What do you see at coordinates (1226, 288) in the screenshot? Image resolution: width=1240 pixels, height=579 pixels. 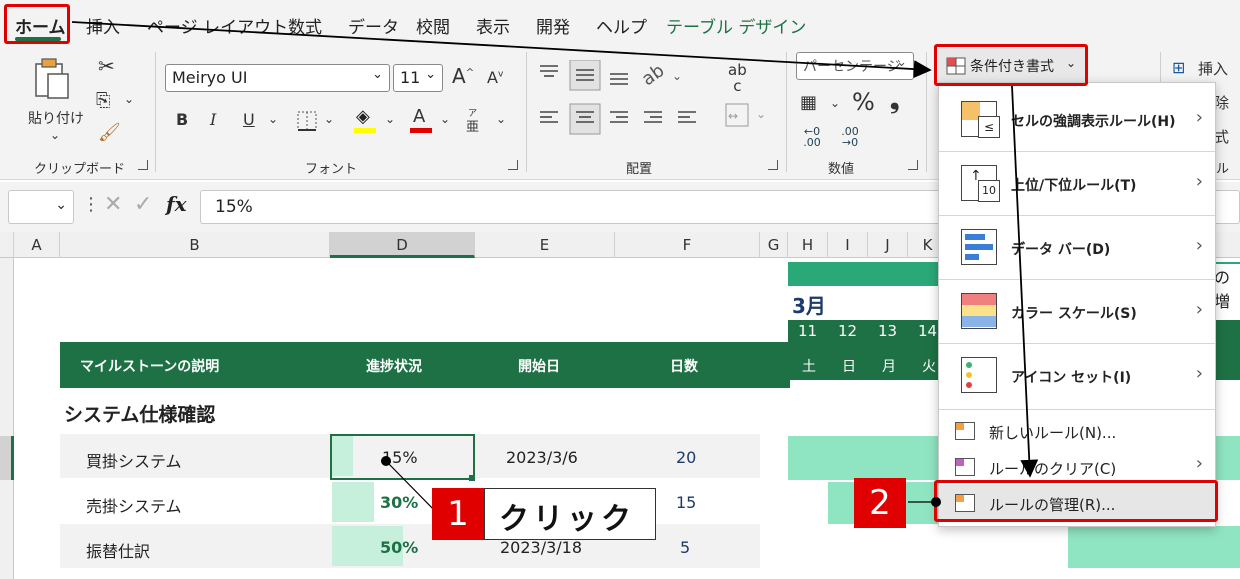 I see `gantt-partial-text: の増` at bounding box center [1226, 288].